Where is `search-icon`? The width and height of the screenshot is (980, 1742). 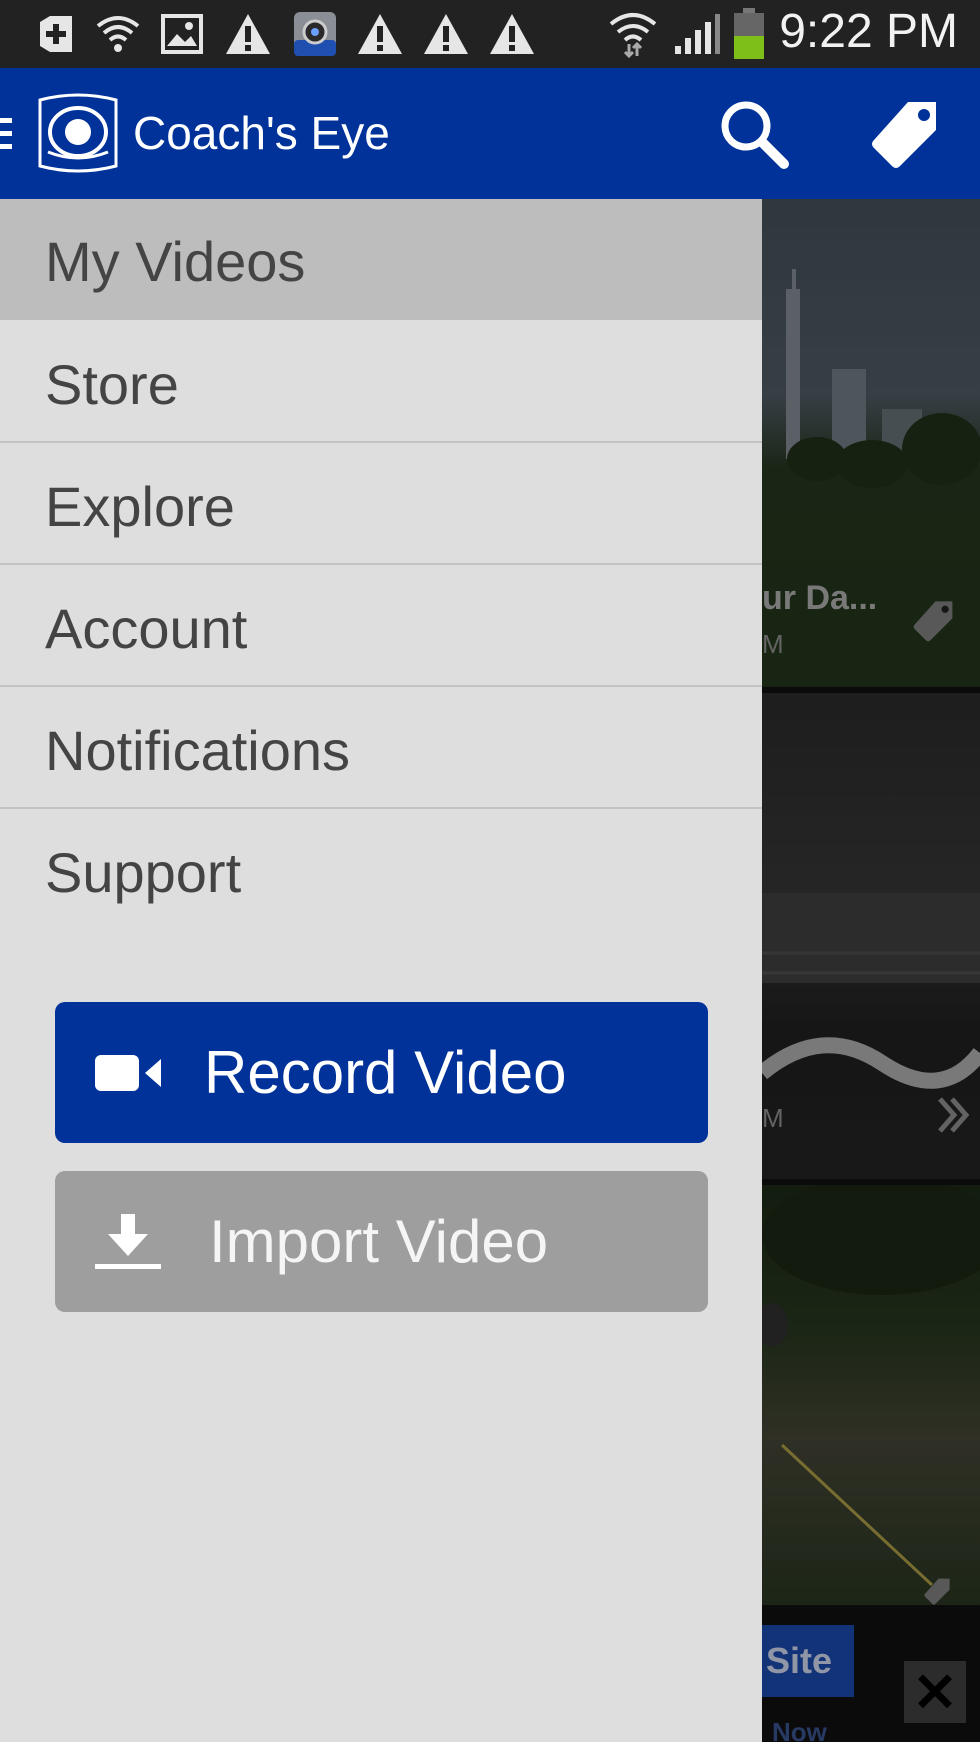
search-icon is located at coordinates (754, 134).